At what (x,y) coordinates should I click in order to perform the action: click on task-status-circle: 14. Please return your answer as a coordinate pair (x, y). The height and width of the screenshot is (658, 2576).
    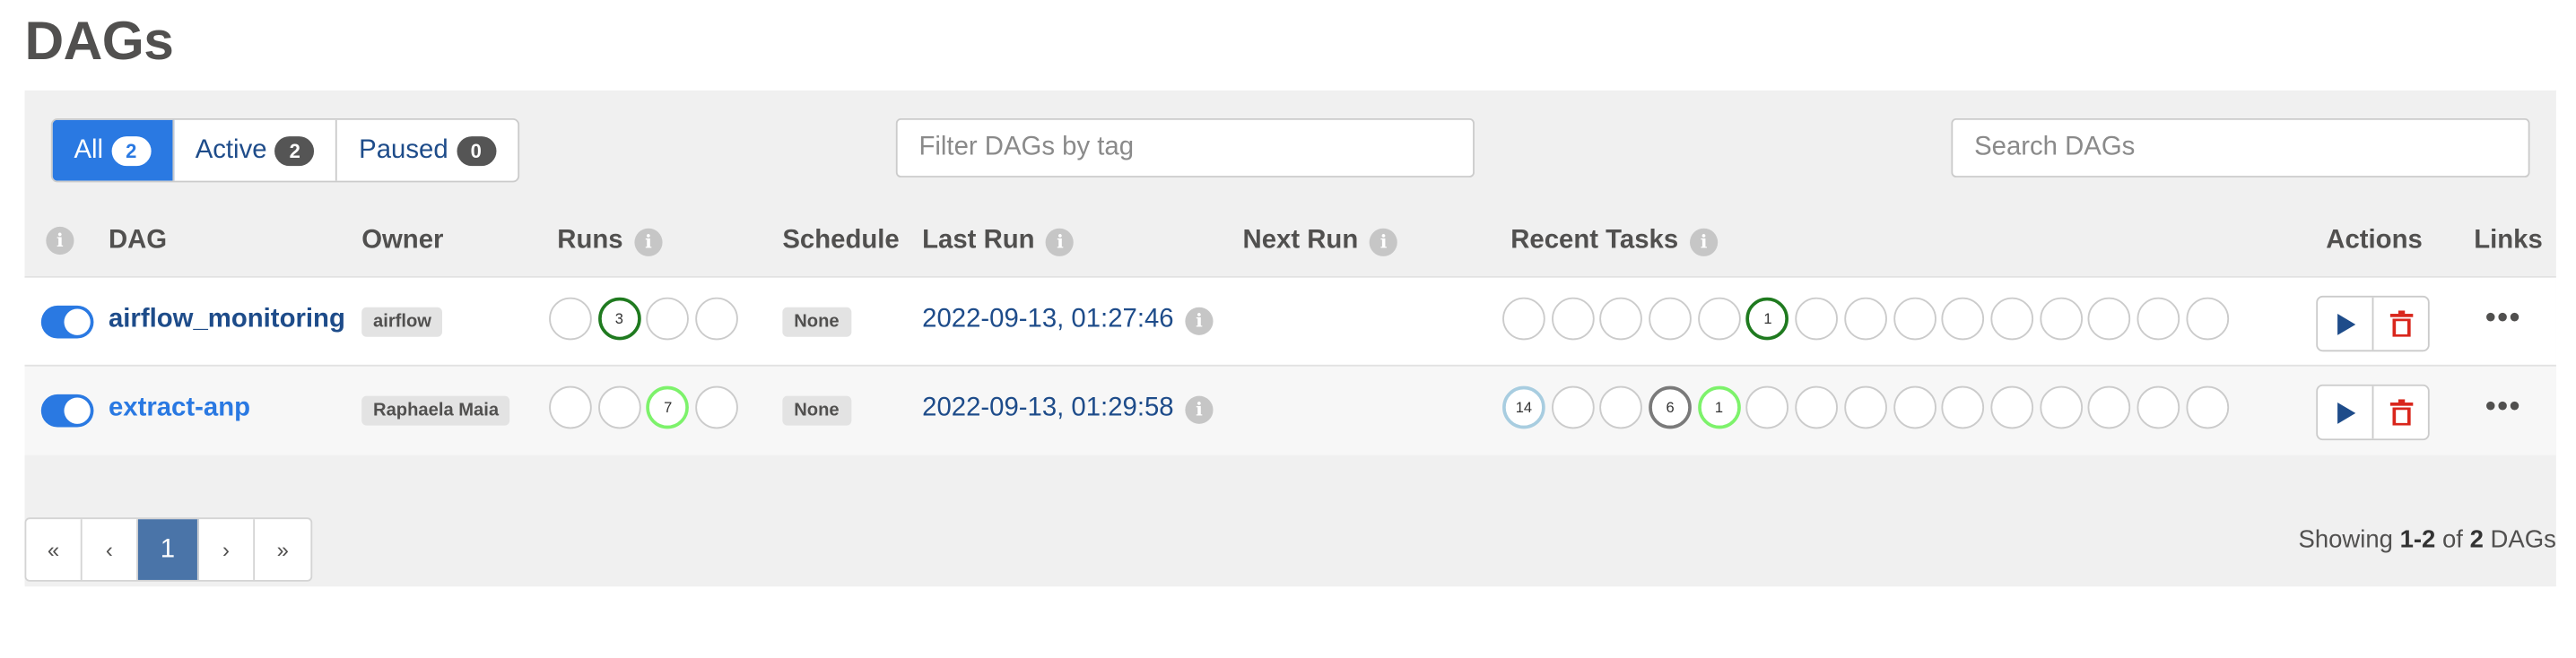
    Looking at the image, I should click on (1523, 407).